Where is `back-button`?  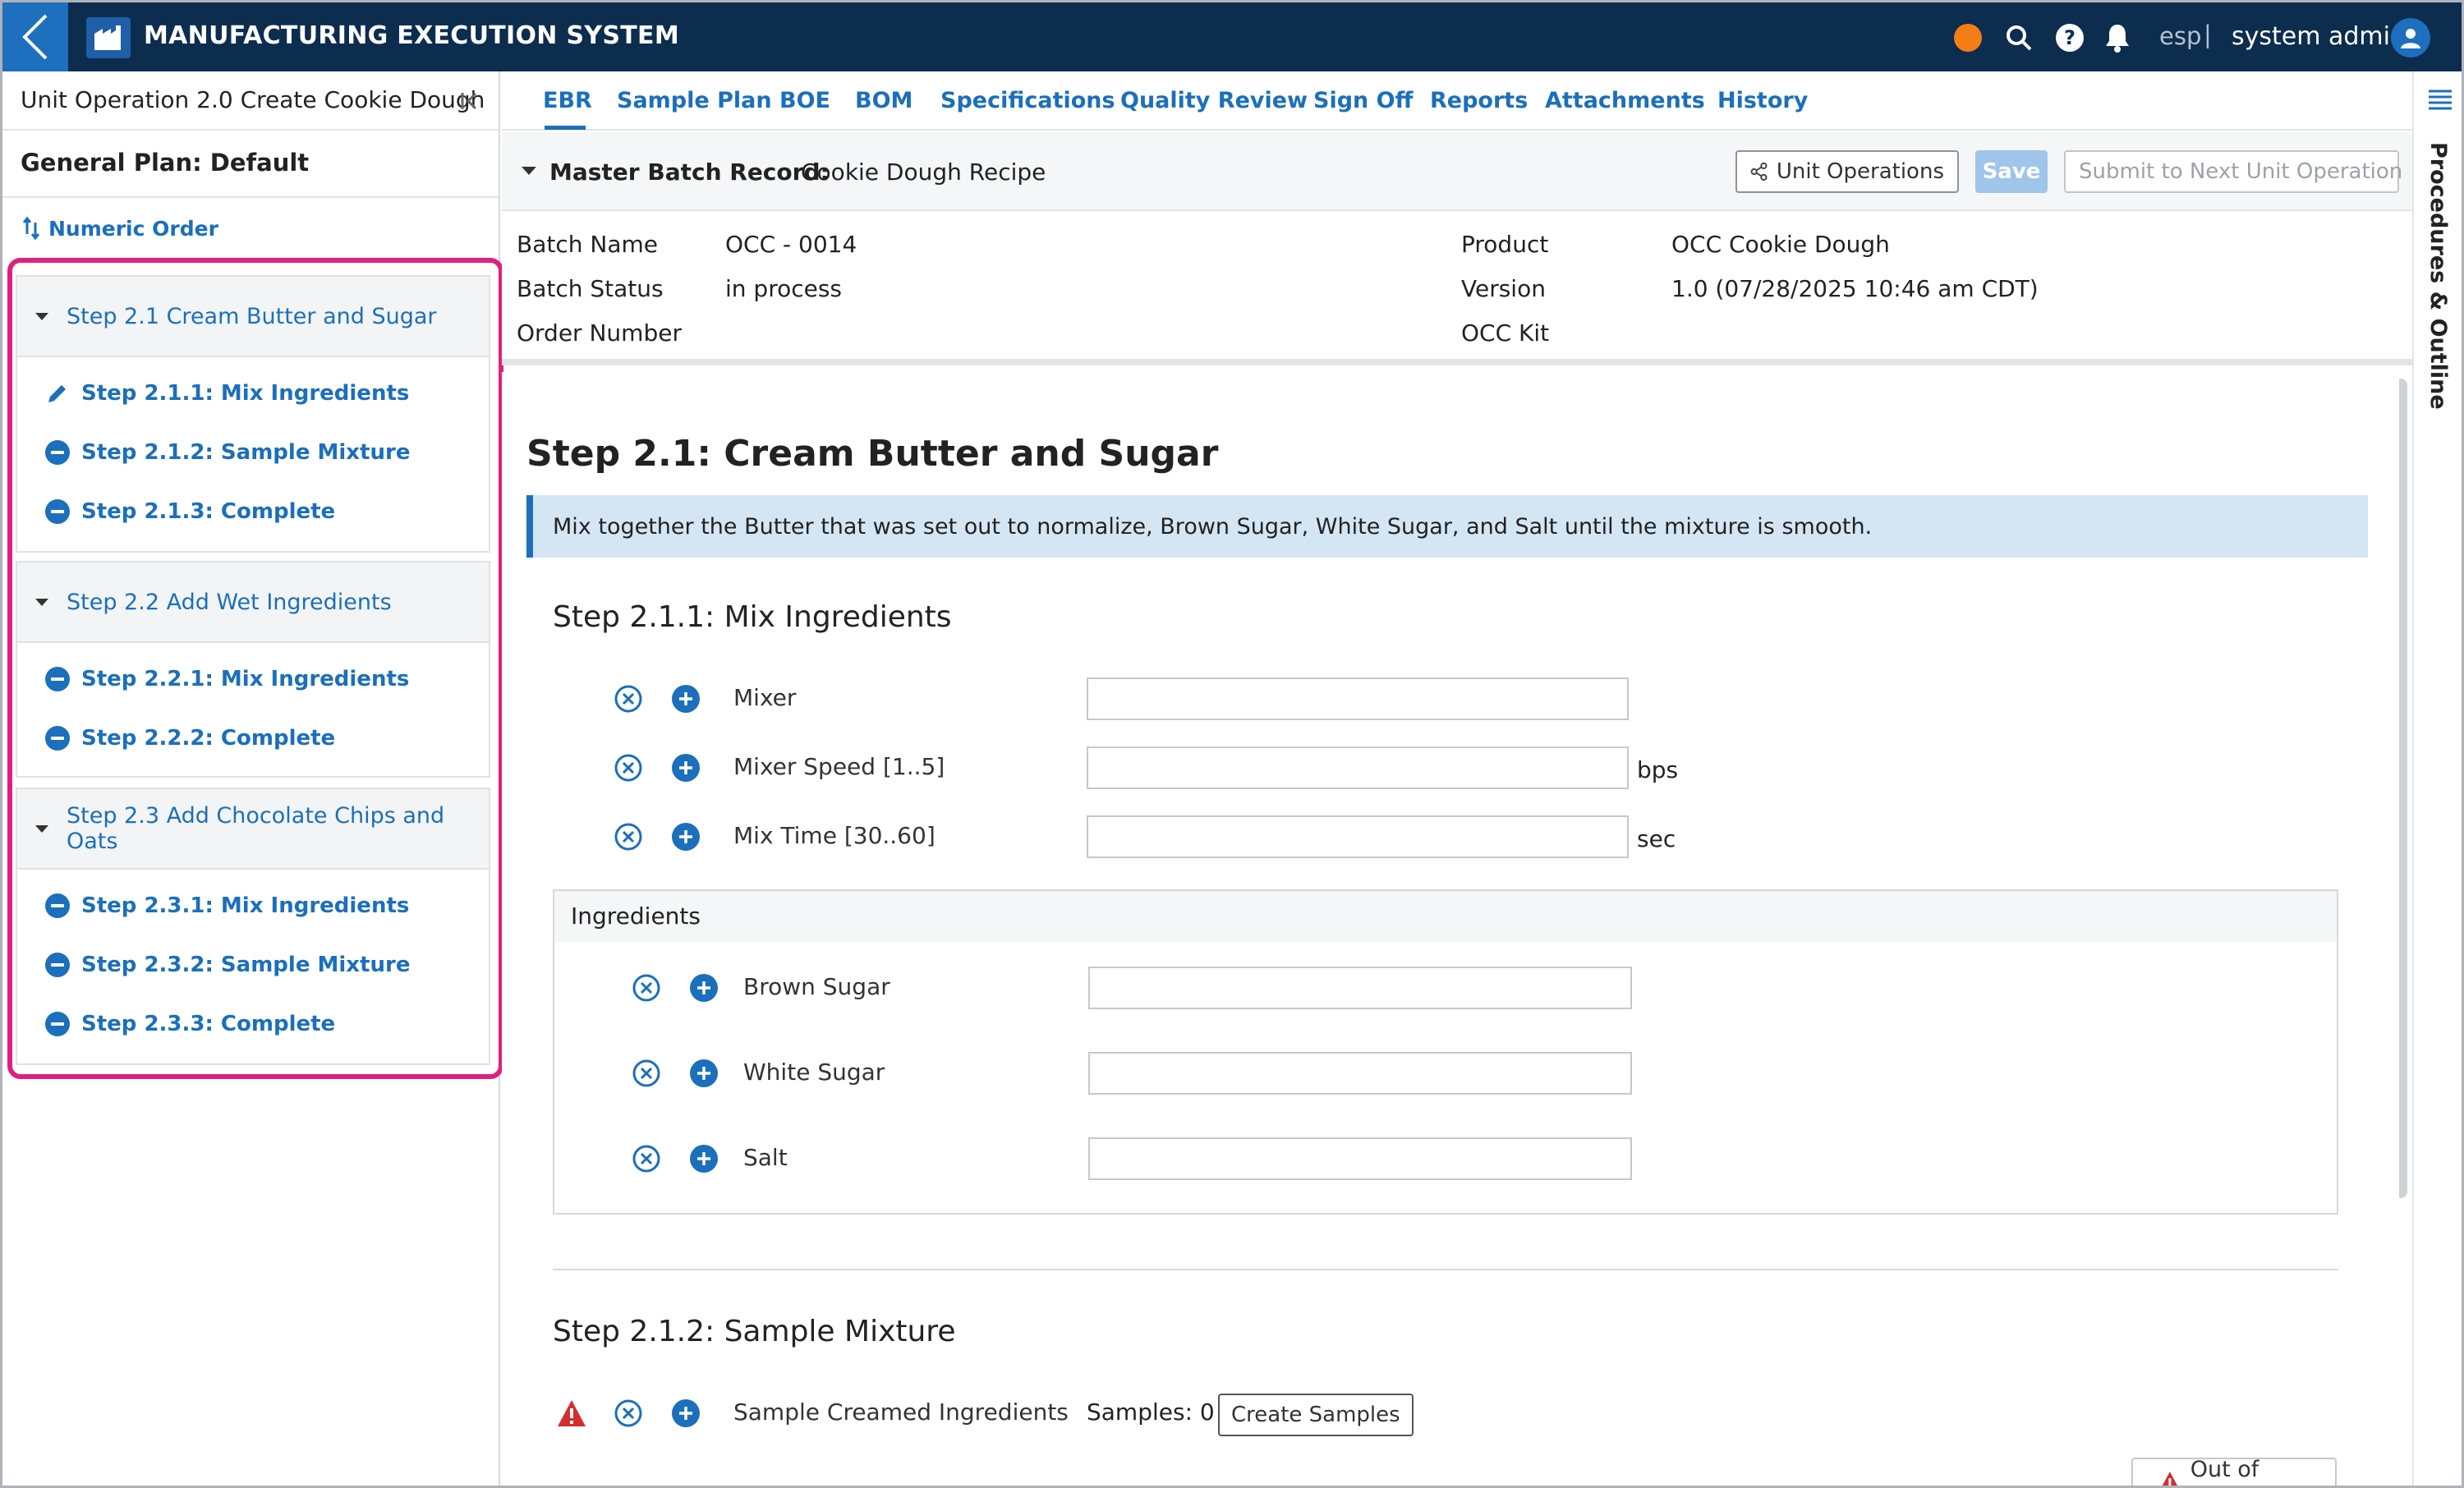 back-button is located at coordinates (35, 36).